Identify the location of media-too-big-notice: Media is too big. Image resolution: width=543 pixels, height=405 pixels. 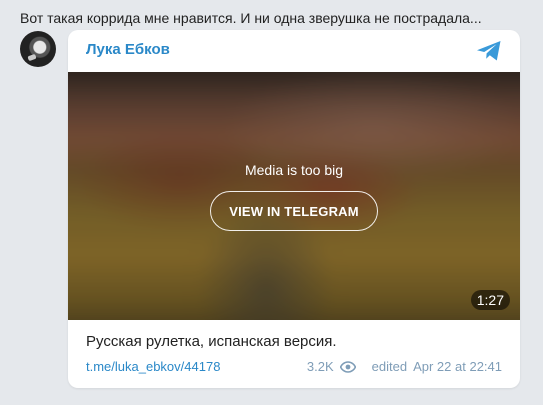
(294, 170).